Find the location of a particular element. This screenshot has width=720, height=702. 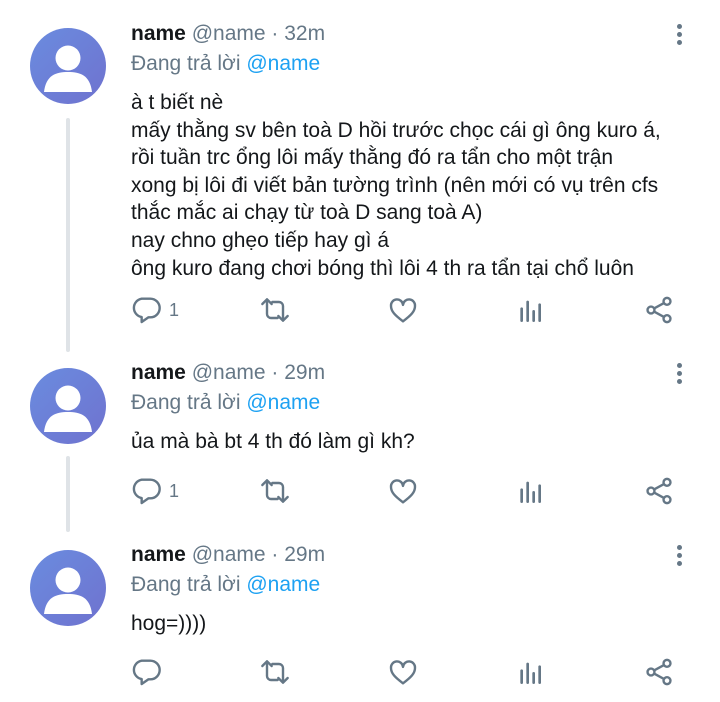

tweet-actions is located at coordinates (411, 672).